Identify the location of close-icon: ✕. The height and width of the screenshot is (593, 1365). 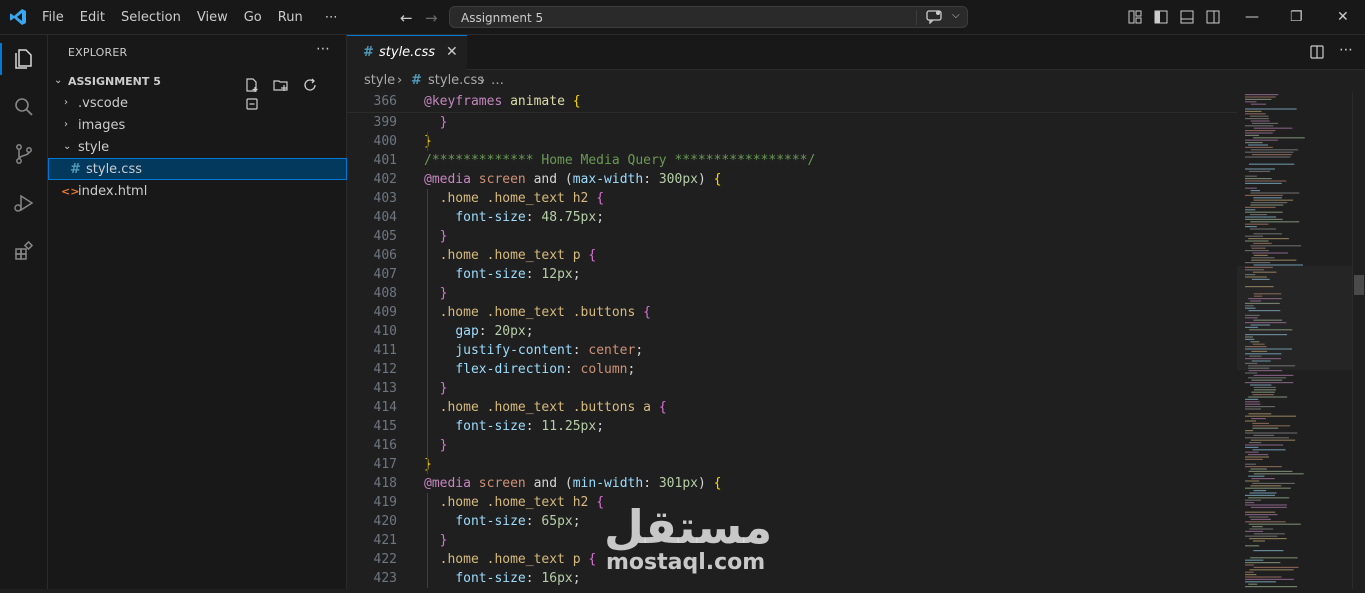
(452, 52).